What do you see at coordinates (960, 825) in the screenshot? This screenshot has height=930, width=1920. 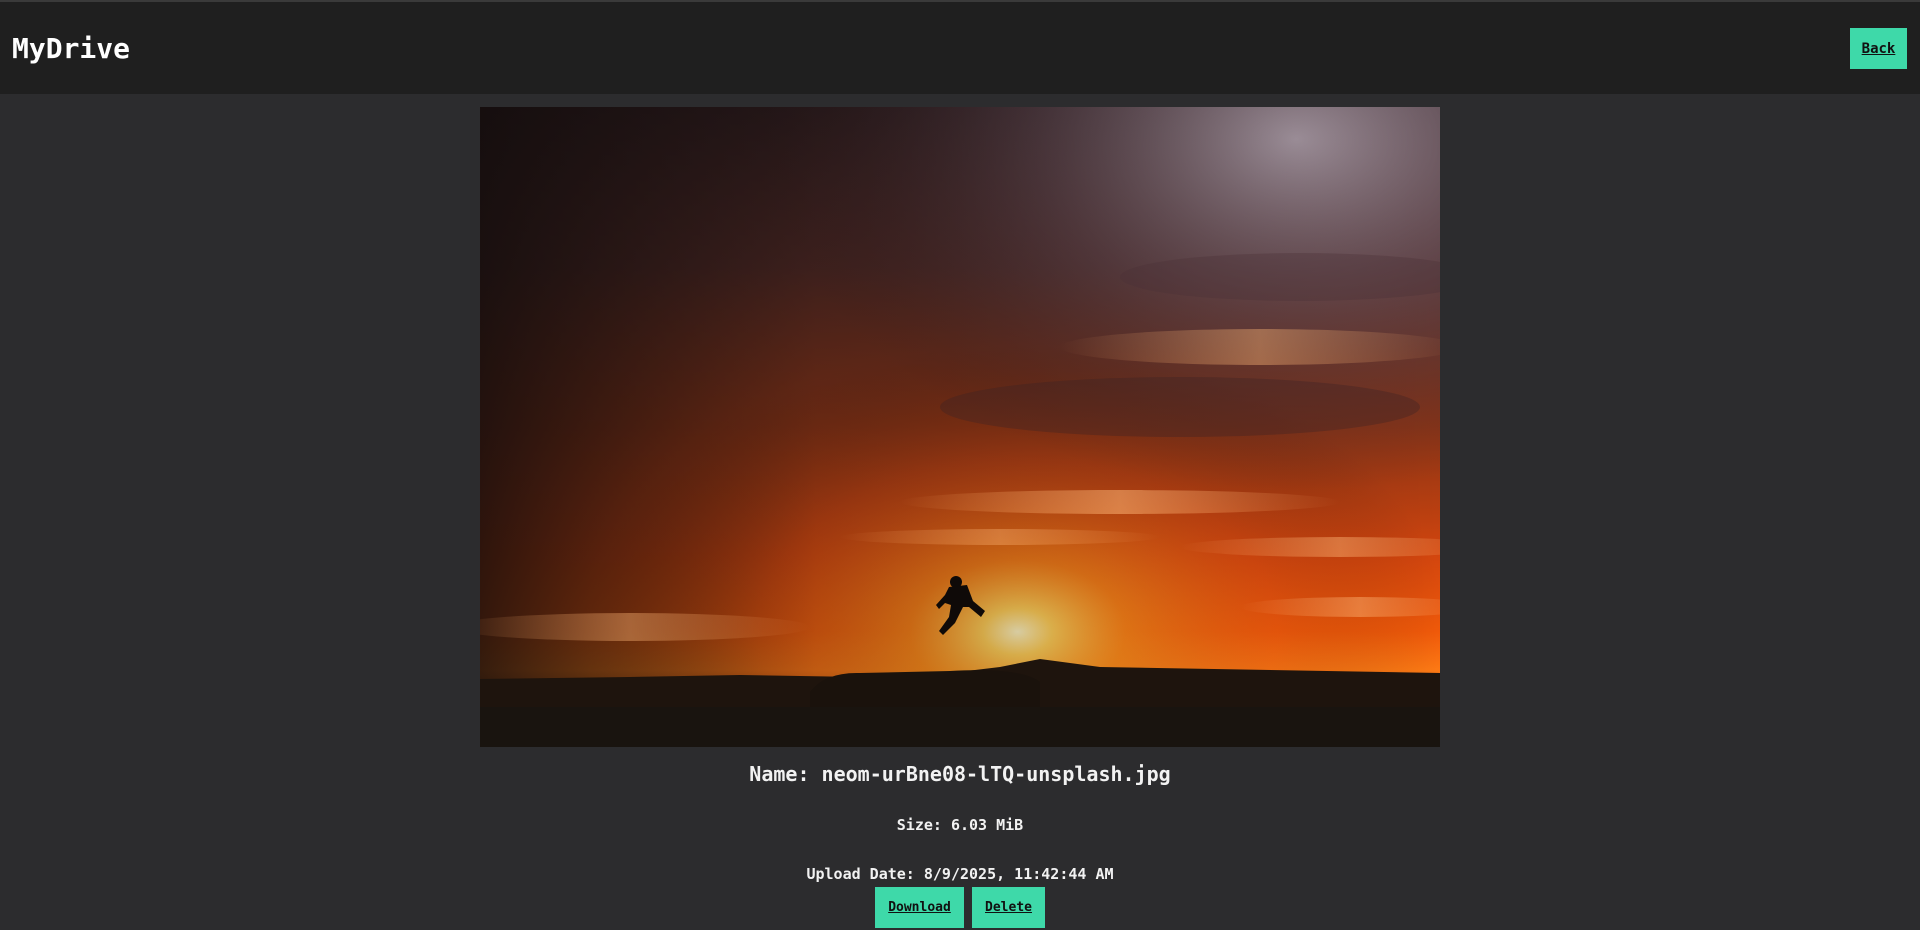 I see `file-size: Size: 6.03 MiB` at bounding box center [960, 825].